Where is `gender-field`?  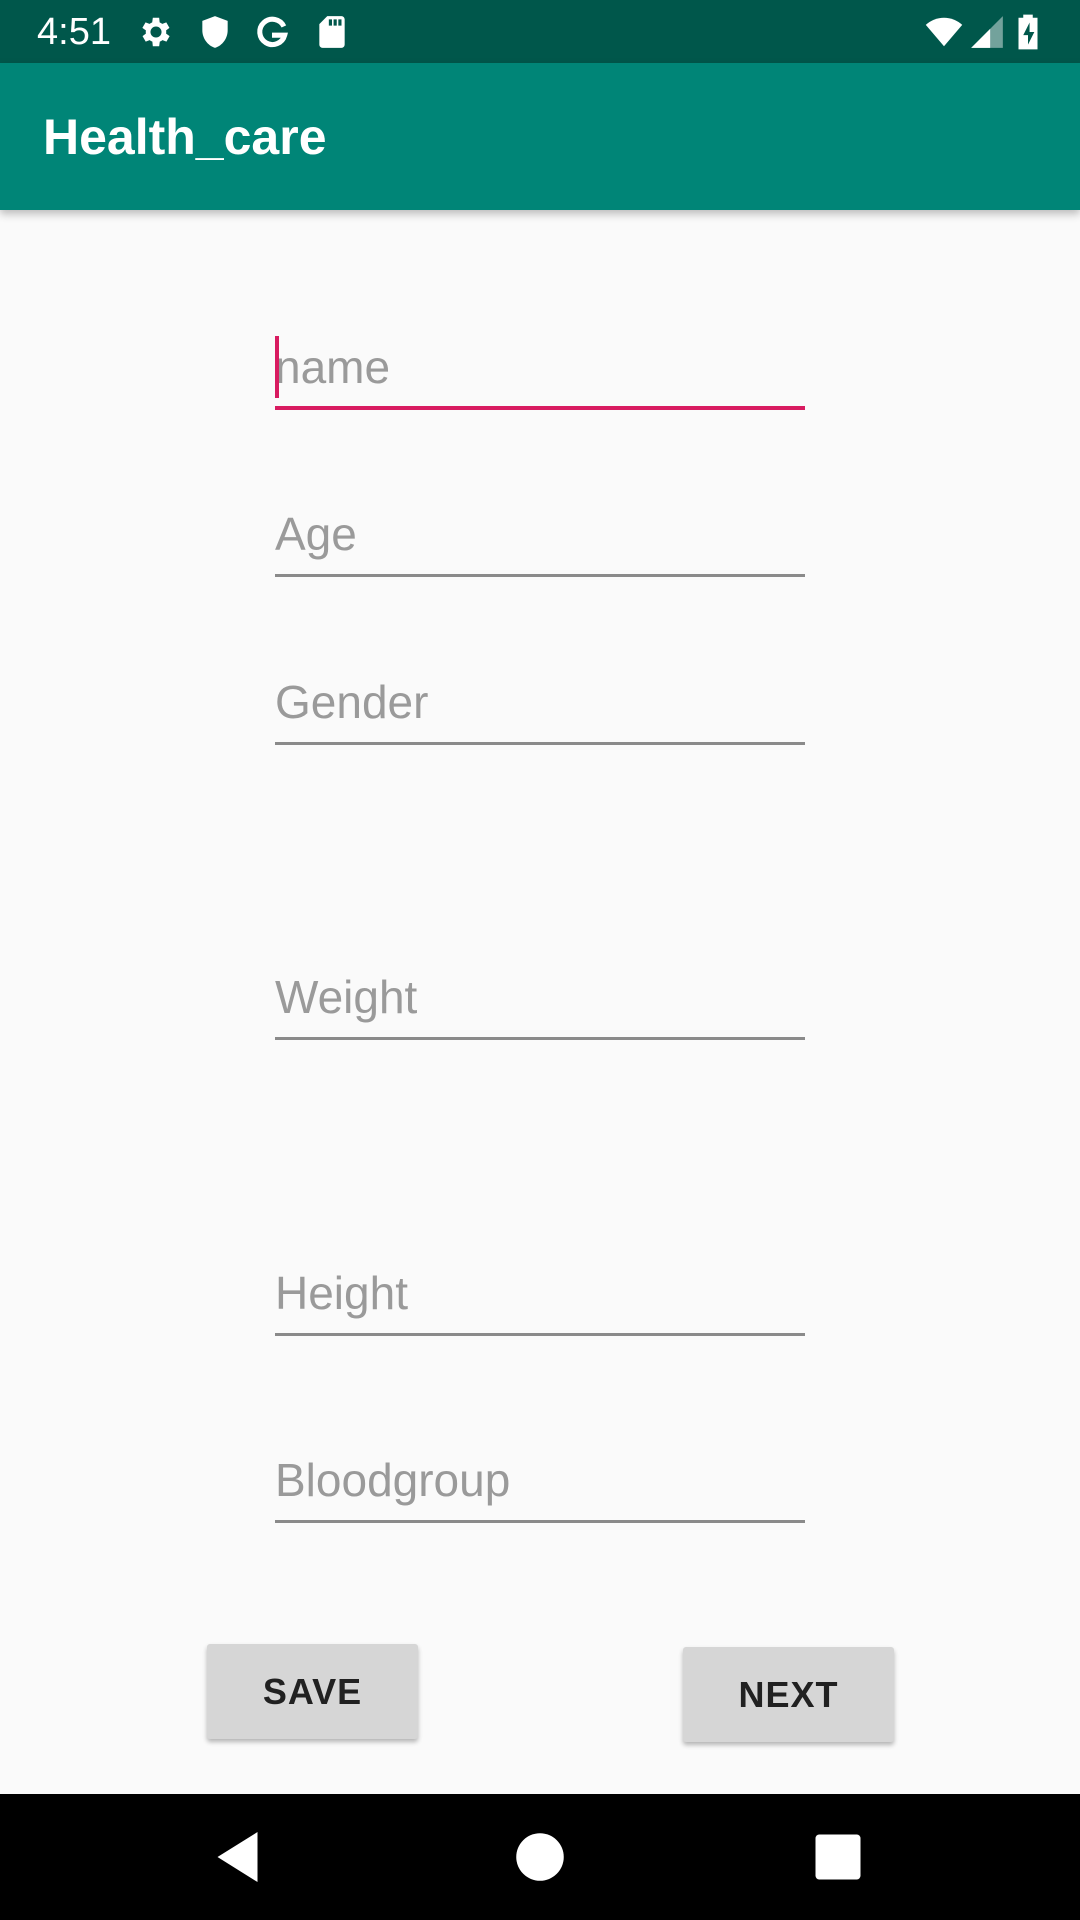 gender-field is located at coordinates (540, 705).